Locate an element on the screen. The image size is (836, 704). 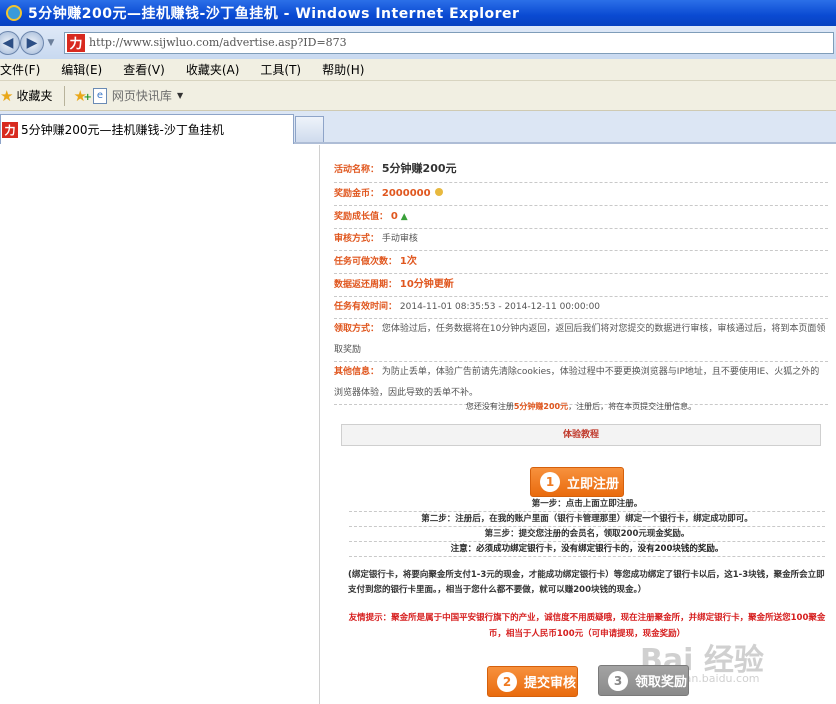
cycle-value: 10分钟更新 is located at coordinates (426, 284).